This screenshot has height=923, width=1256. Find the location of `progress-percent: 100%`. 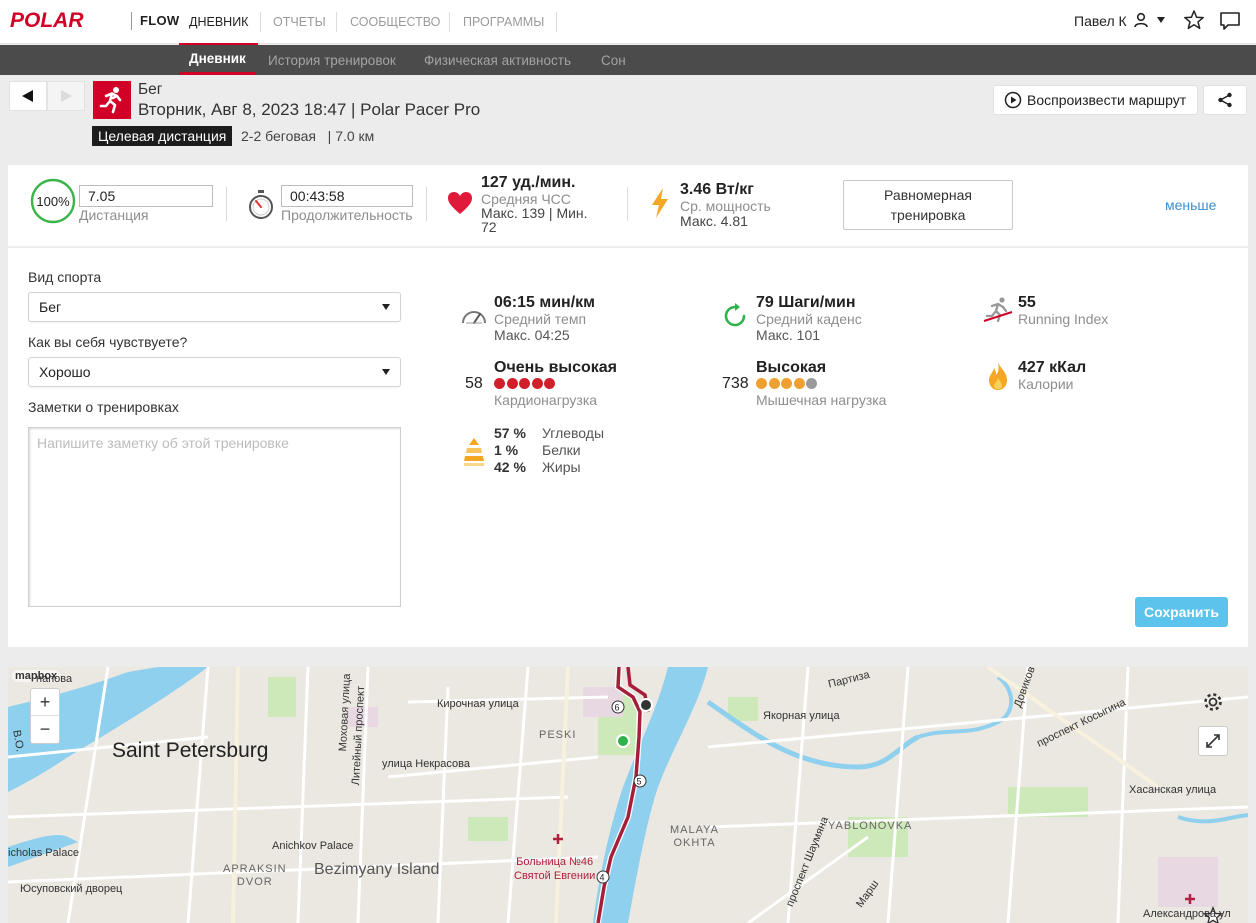

progress-percent: 100% is located at coordinates (53, 201).